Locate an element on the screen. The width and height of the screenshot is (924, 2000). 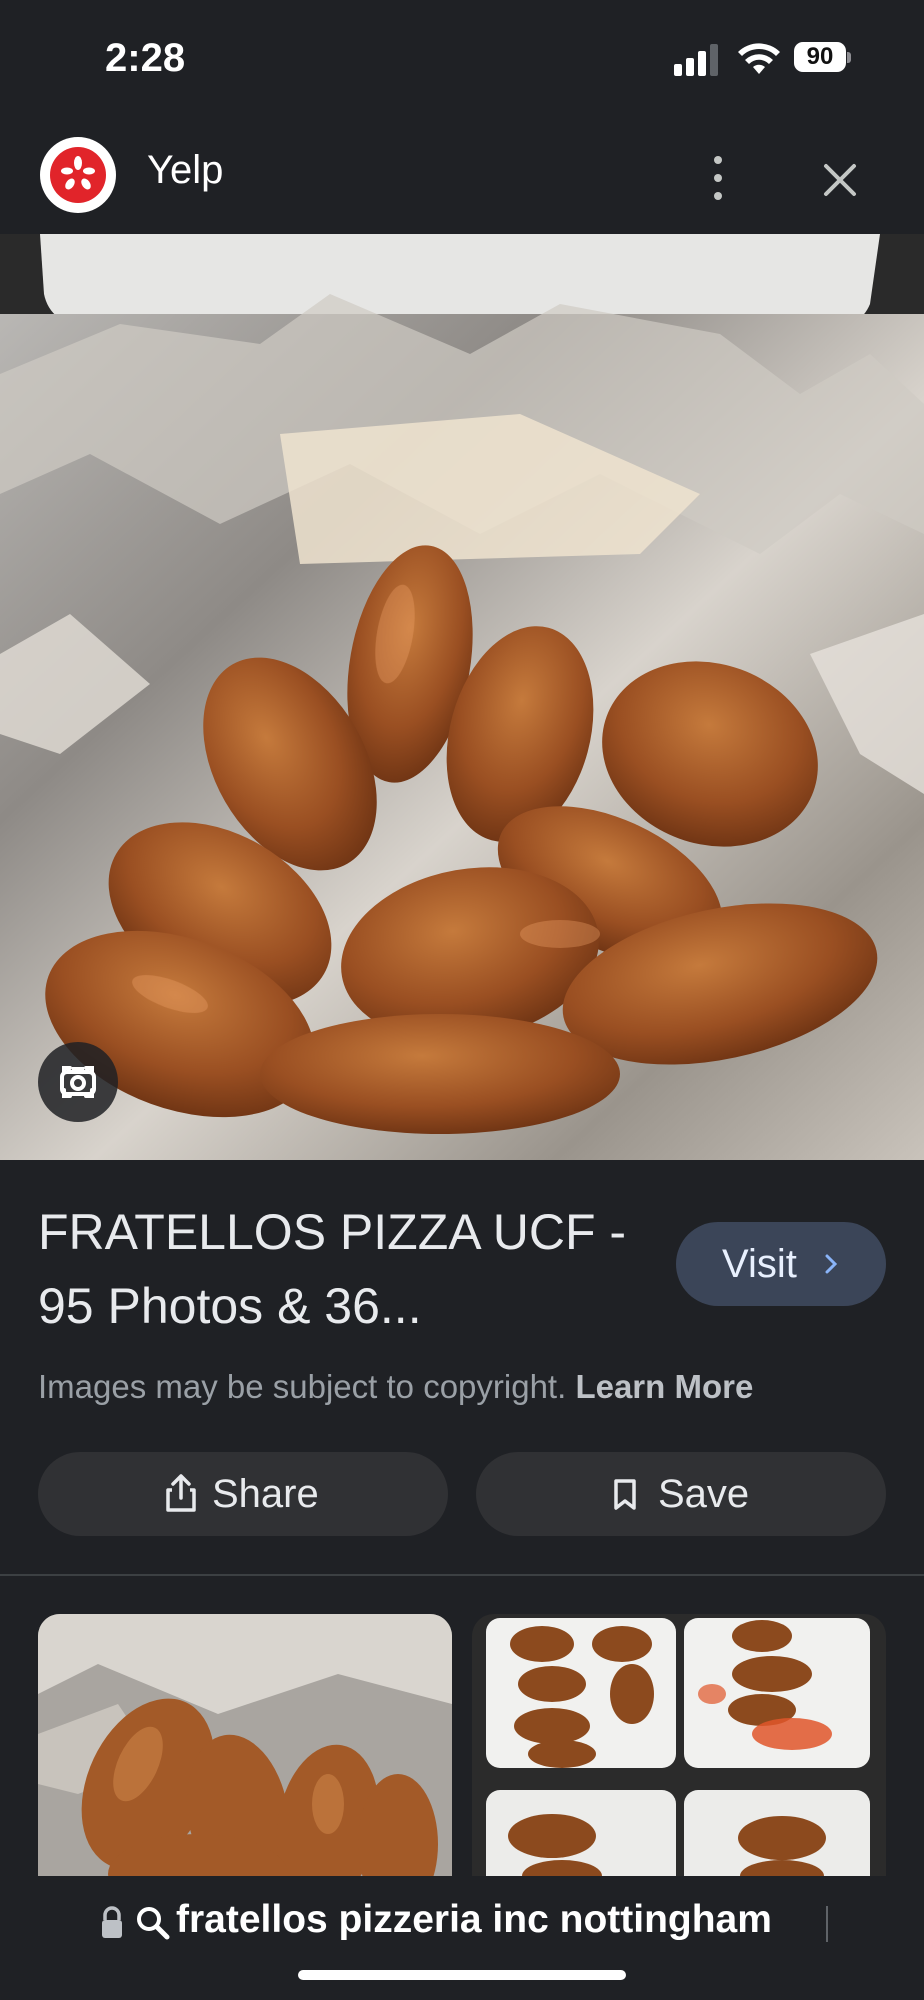
lens-icon is located at coordinates (78, 1082).